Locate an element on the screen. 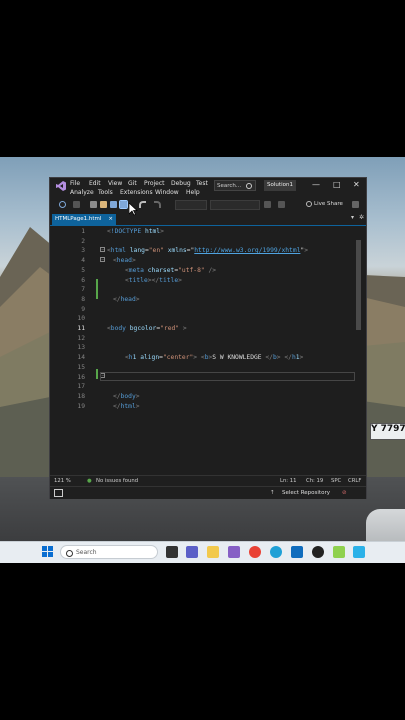  notifications-icon: ⊘ is located at coordinates (344, 493).